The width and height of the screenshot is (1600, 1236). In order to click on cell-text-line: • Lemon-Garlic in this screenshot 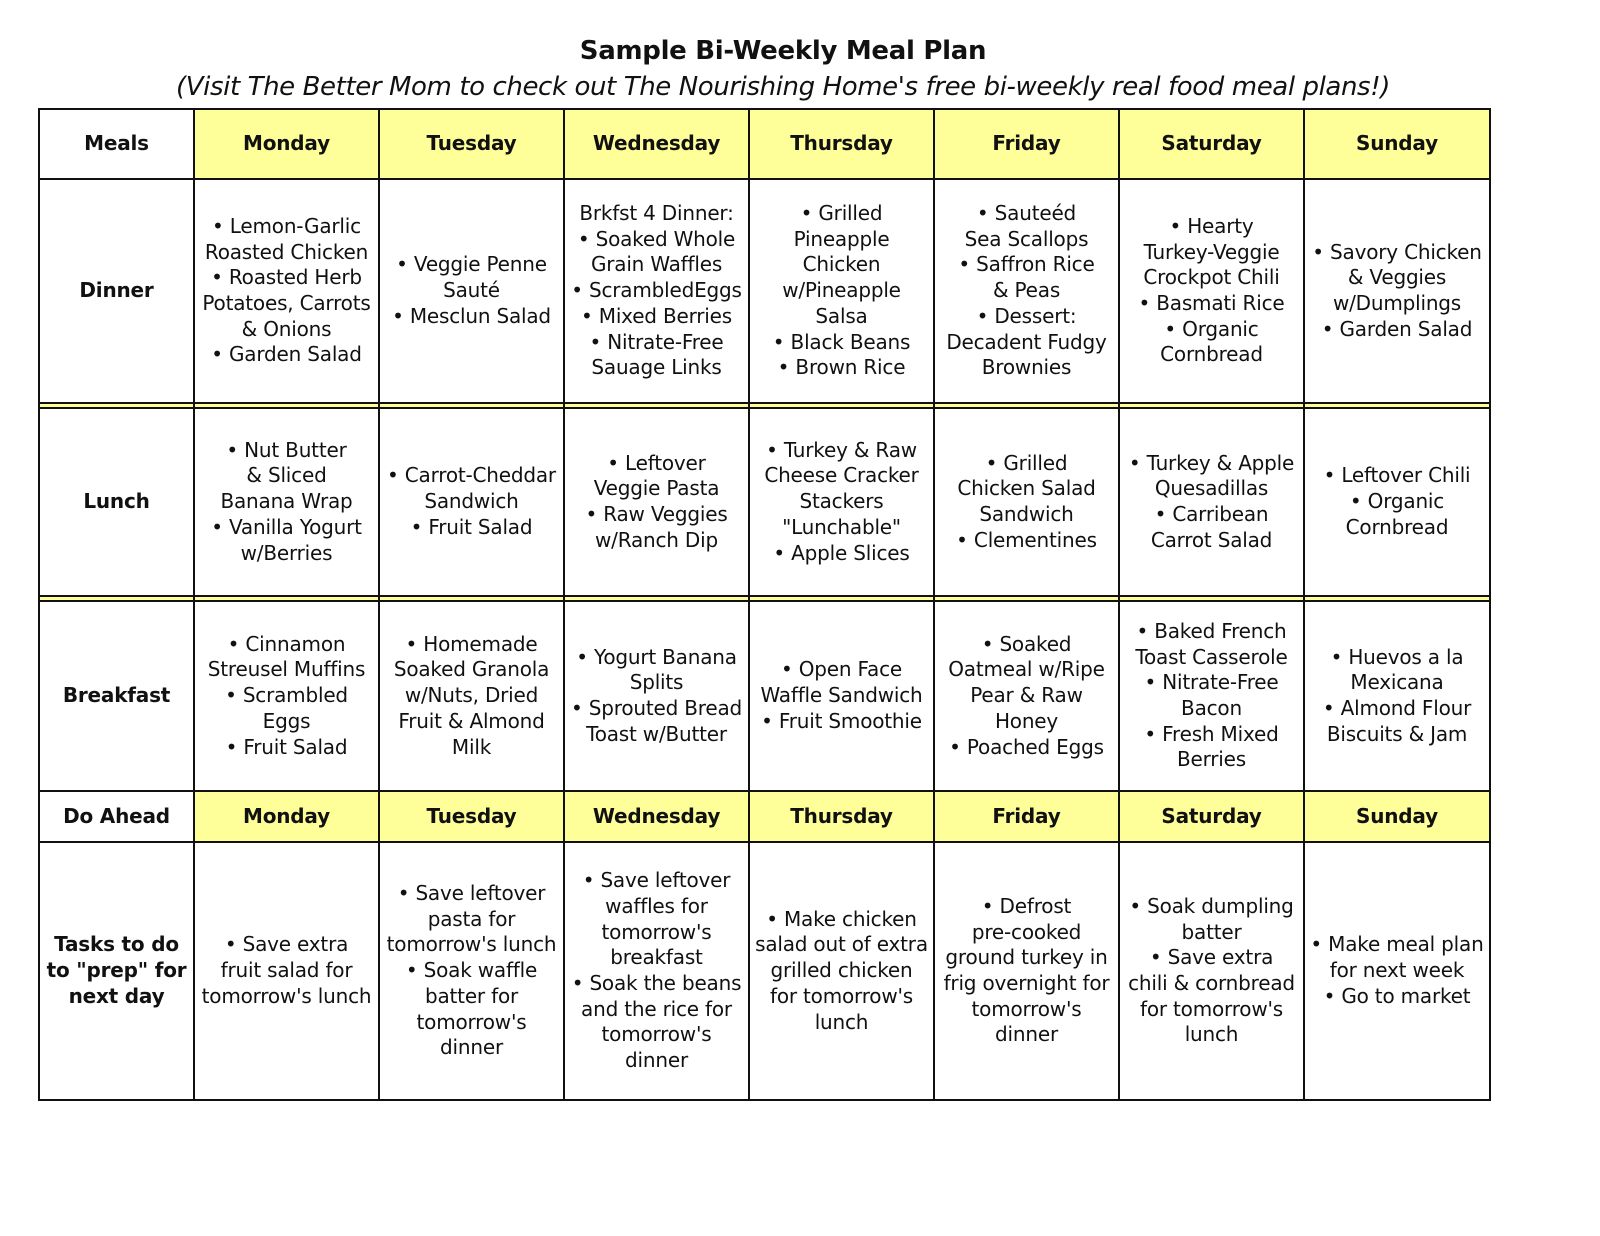, I will do `click(286, 225)`.